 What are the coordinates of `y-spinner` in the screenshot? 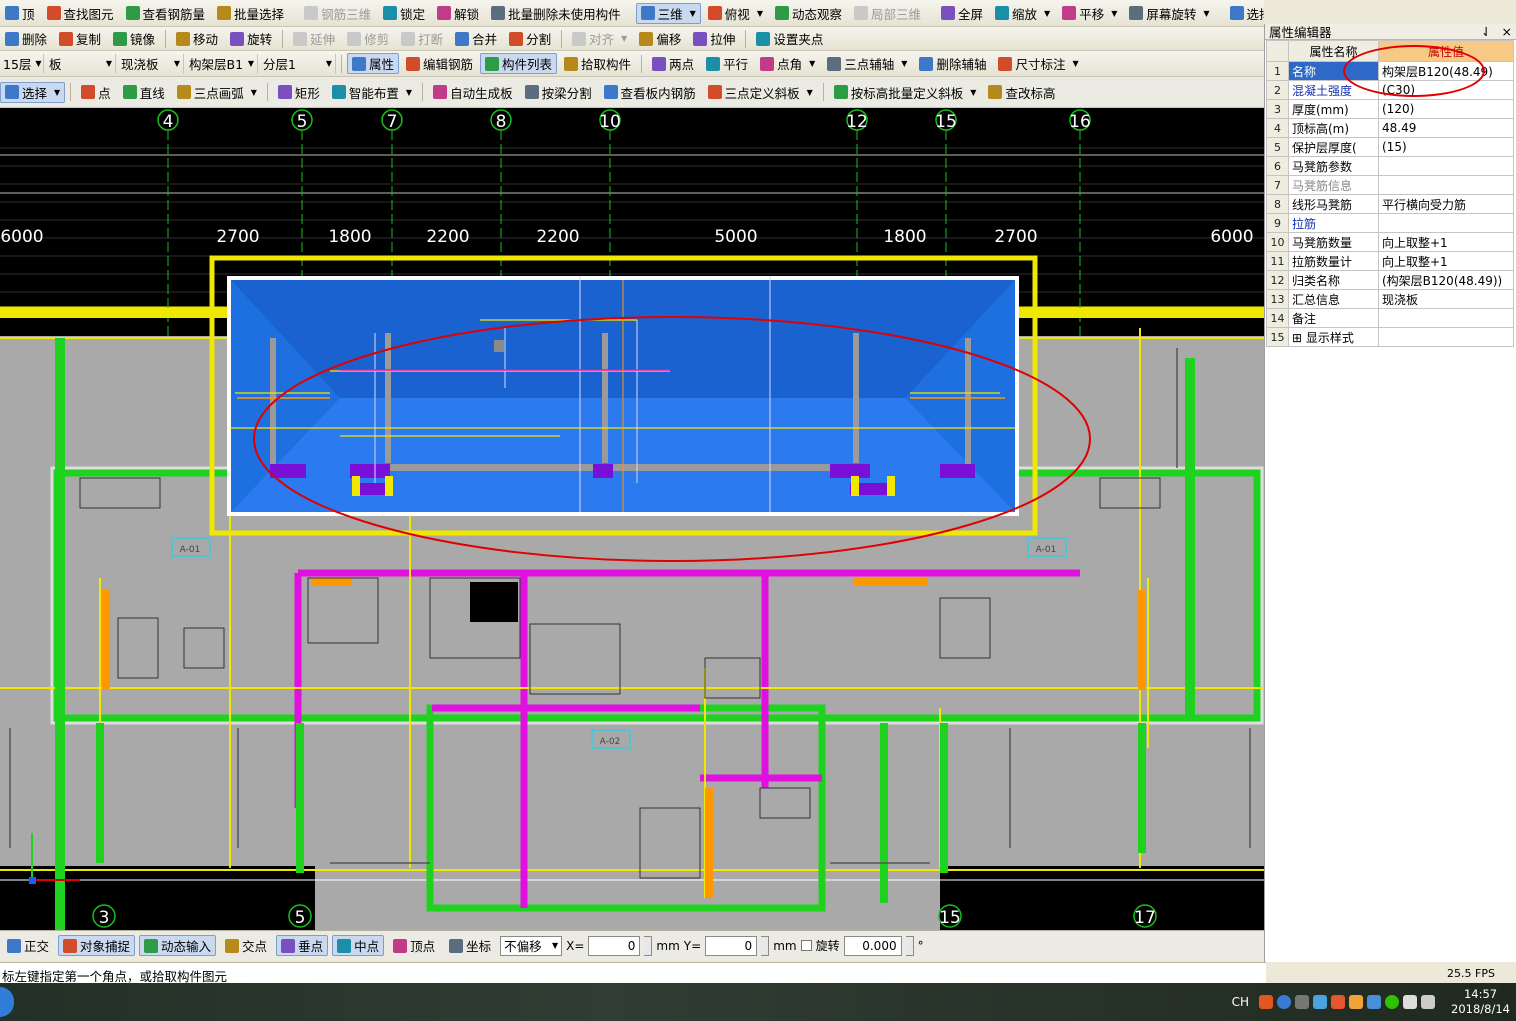 It's located at (765, 945).